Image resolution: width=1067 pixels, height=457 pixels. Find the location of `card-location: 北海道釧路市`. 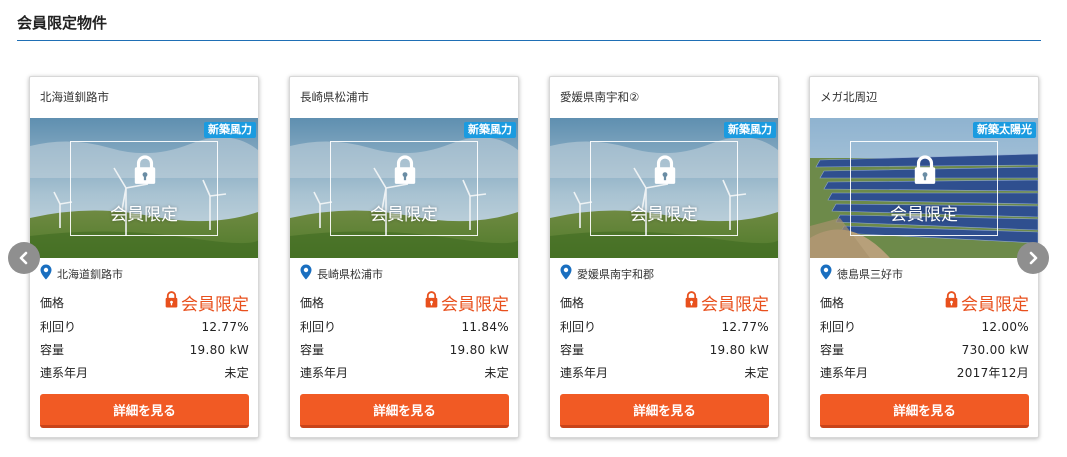

card-location: 北海道釧路市 is located at coordinates (81, 273).